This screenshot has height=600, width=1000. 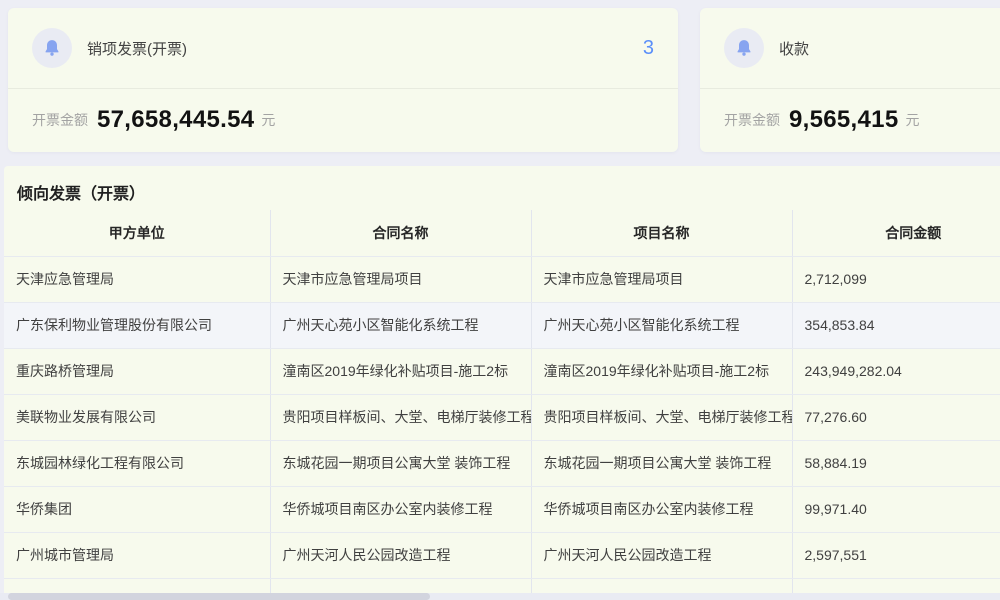 What do you see at coordinates (896, 509) in the screenshot?
I see `table-cell: 99,971.40` at bounding box center [896, 509].